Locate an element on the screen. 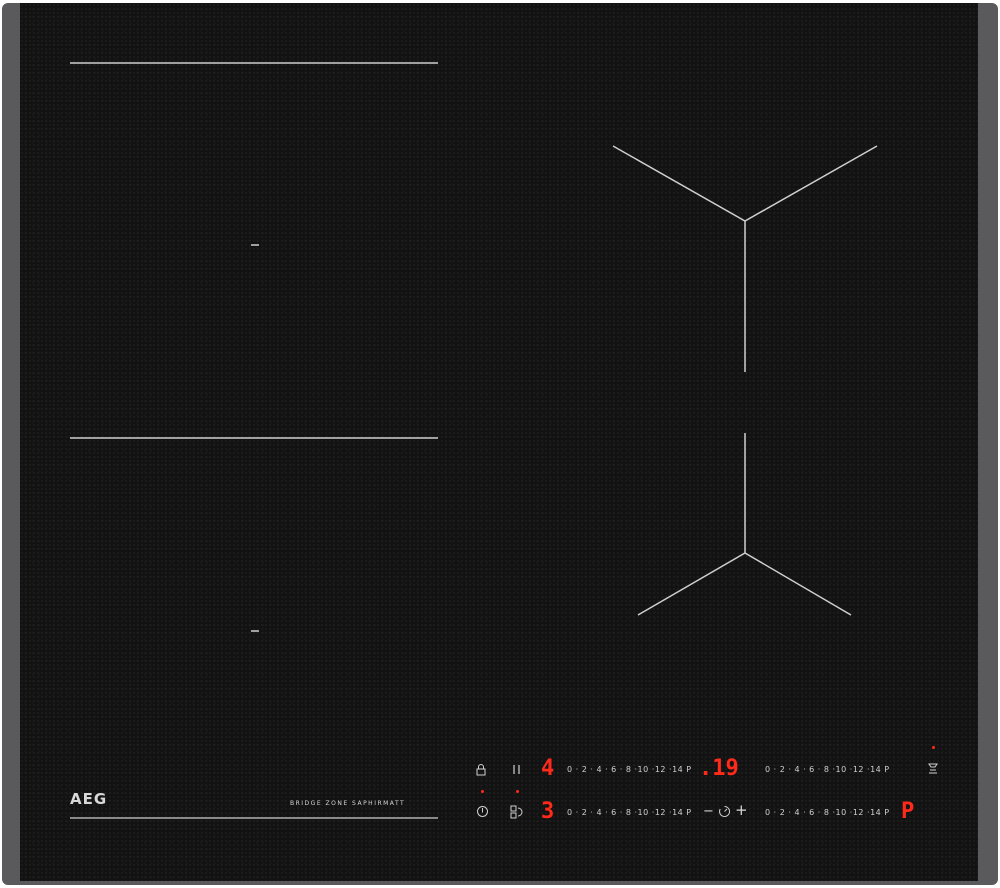 Image resolution: width=1000 pixels, height=888 pixels. indicator-dot-bridge is located at coordinates (517, 791).